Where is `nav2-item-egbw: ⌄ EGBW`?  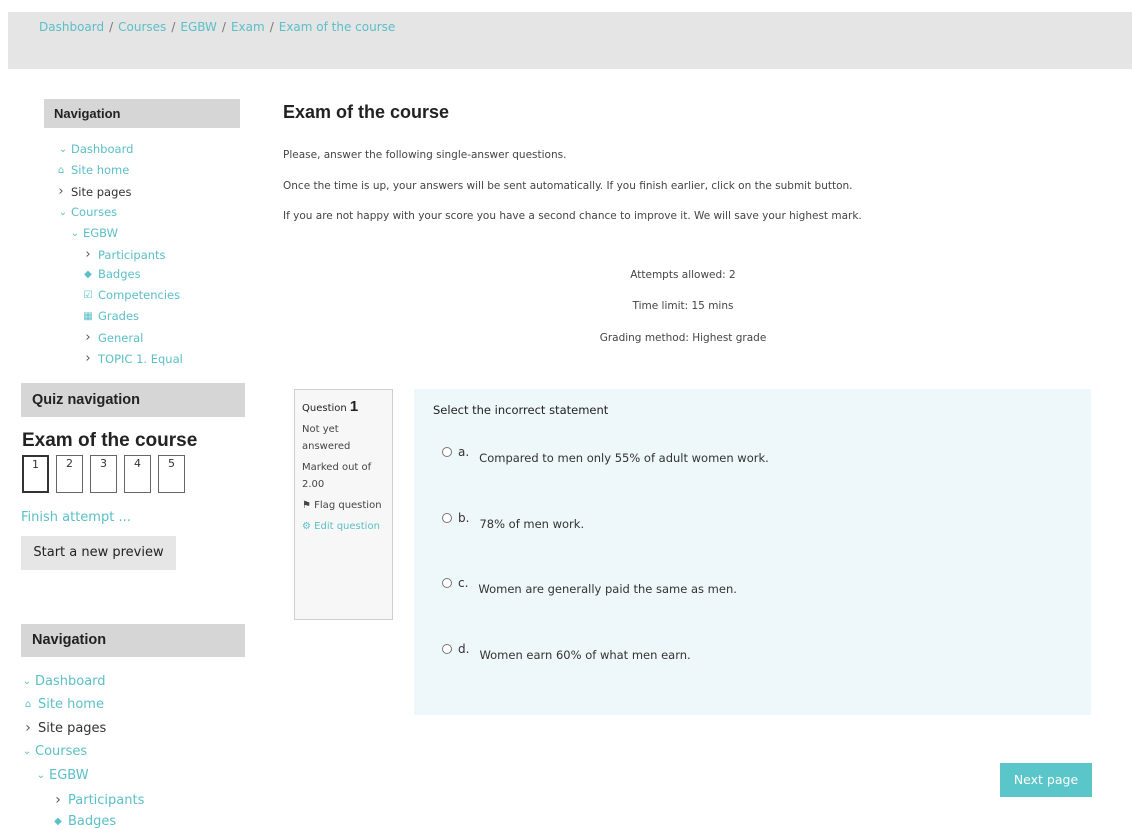
nav2-item-egbw: ⌄ EGBW is located at coordinates (62, 775).